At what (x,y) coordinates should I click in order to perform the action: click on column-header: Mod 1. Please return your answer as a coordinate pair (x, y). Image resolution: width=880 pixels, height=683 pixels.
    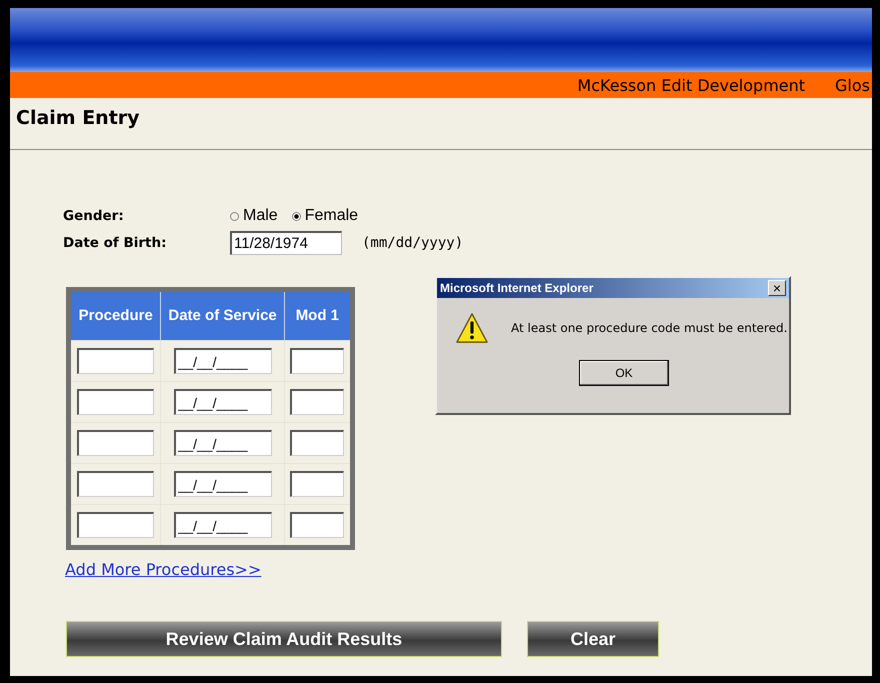
    Looking at the image, I should click on (318, 315).